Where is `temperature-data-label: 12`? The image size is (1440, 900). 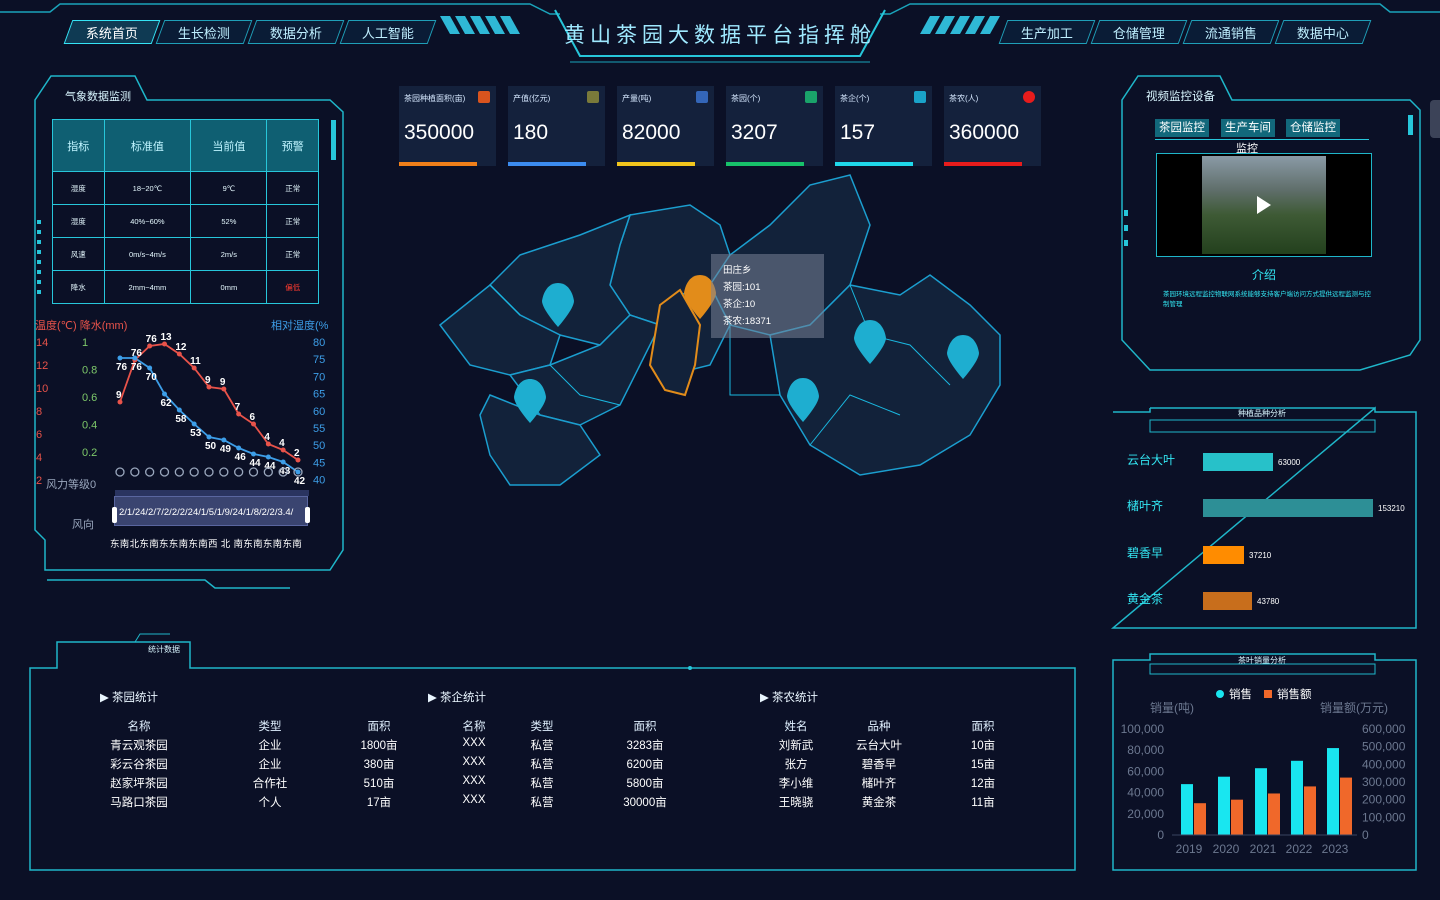
temperature-data-label: 12 is located at coordinates (181, 347).